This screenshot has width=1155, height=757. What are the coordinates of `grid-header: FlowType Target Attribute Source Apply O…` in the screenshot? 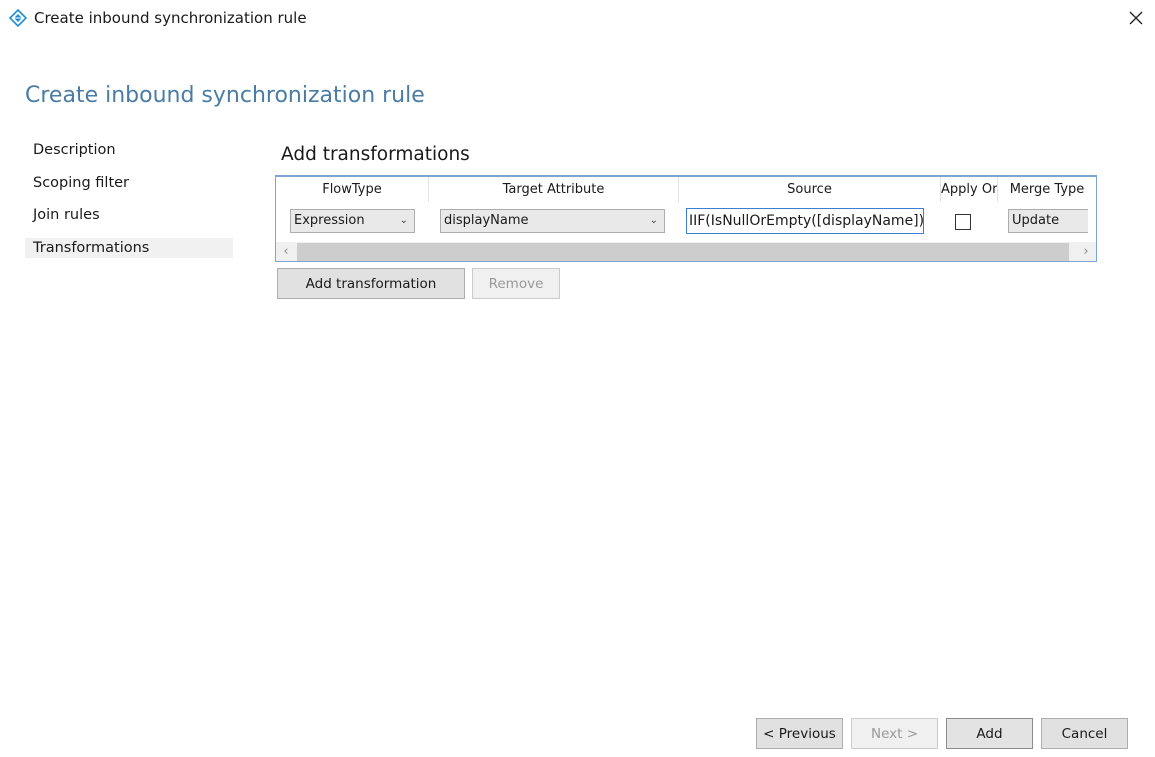 It's located at (686, 189).